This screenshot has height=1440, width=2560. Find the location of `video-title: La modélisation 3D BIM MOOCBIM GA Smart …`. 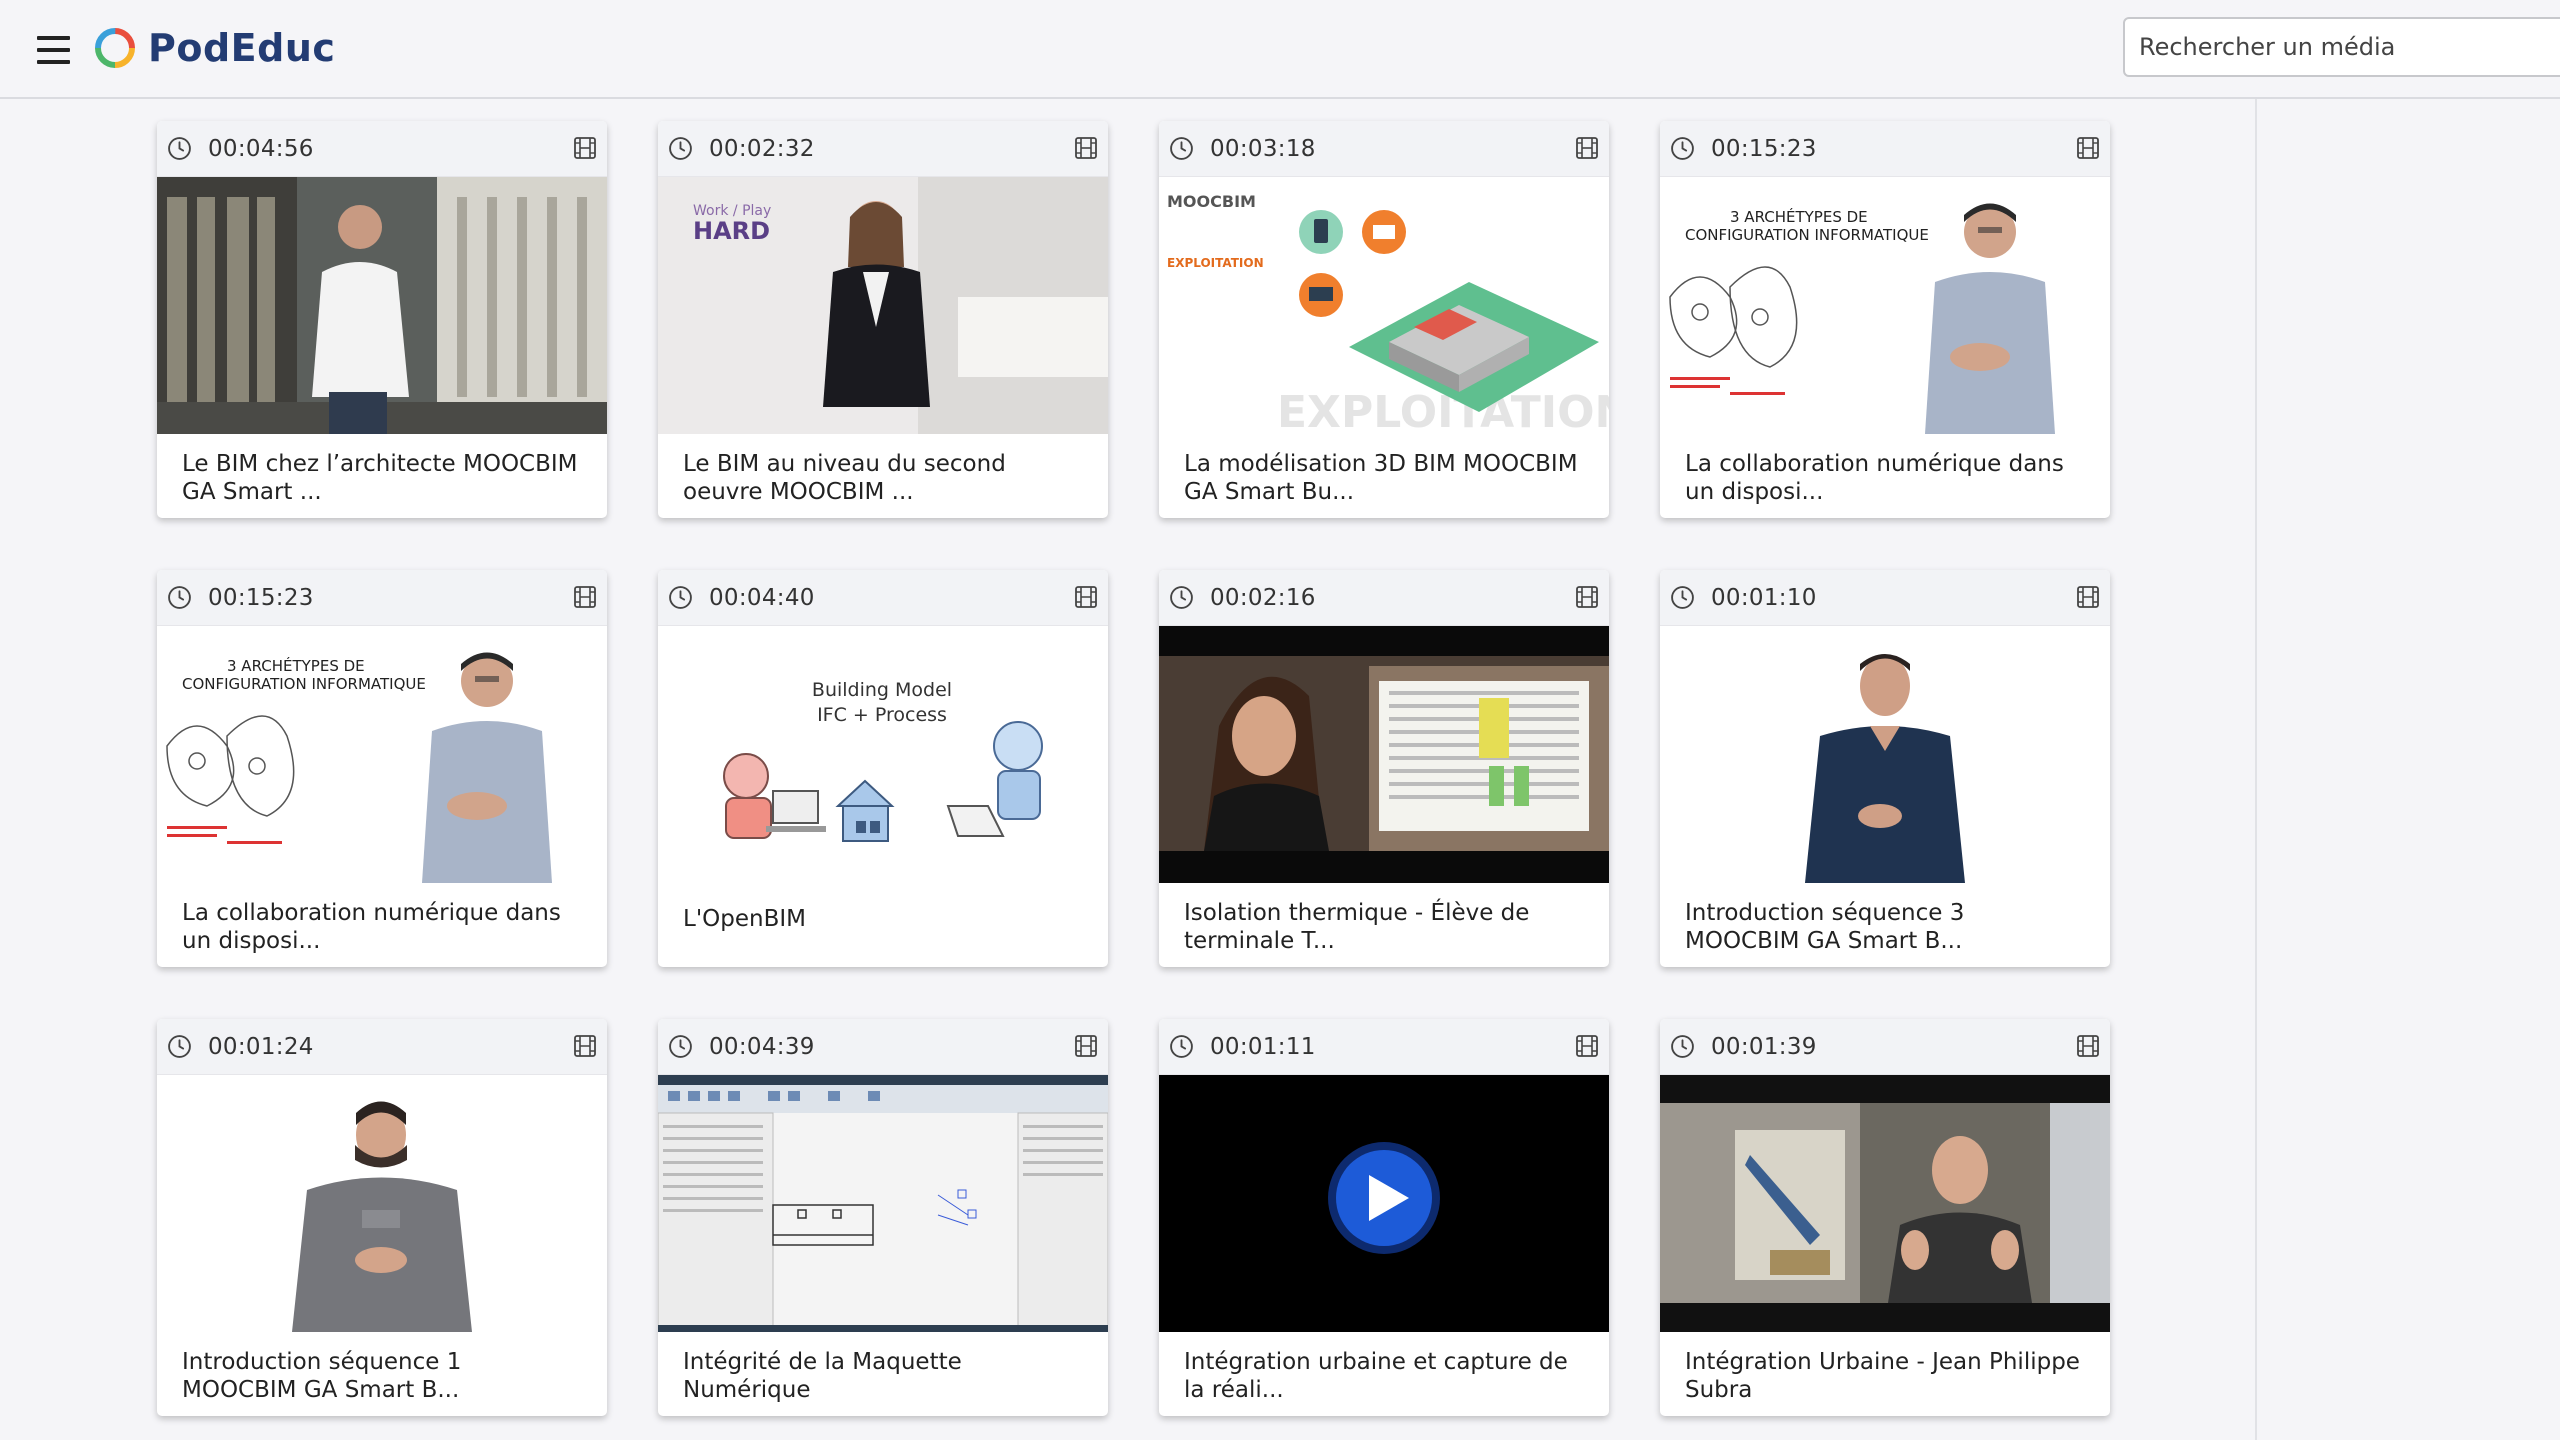

video-title: La modélisation 3D BIM MOOCBIM GA Smart … is located at coordinates (1384, 470).